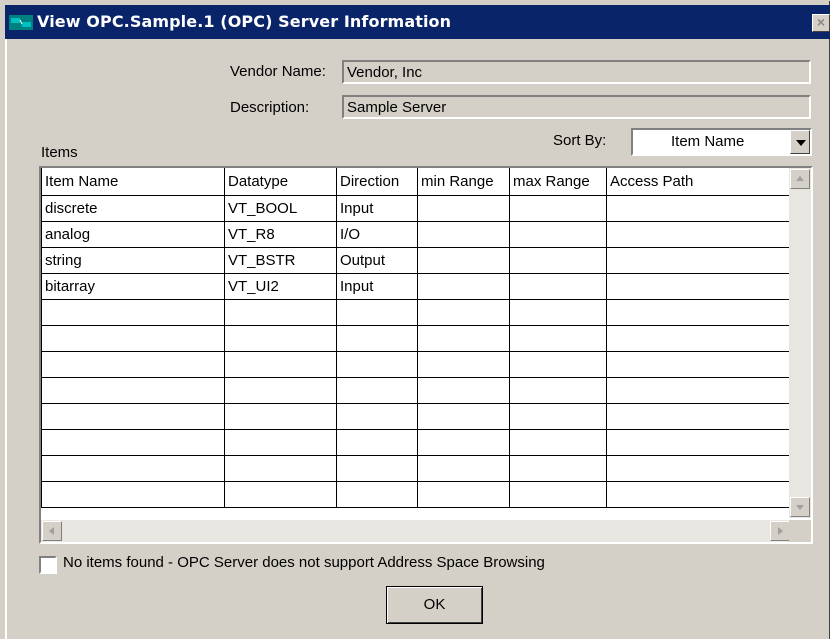 This screenshot has width=831, height=639. I want to click on horizontal-scrollbar, so click(416, 531).